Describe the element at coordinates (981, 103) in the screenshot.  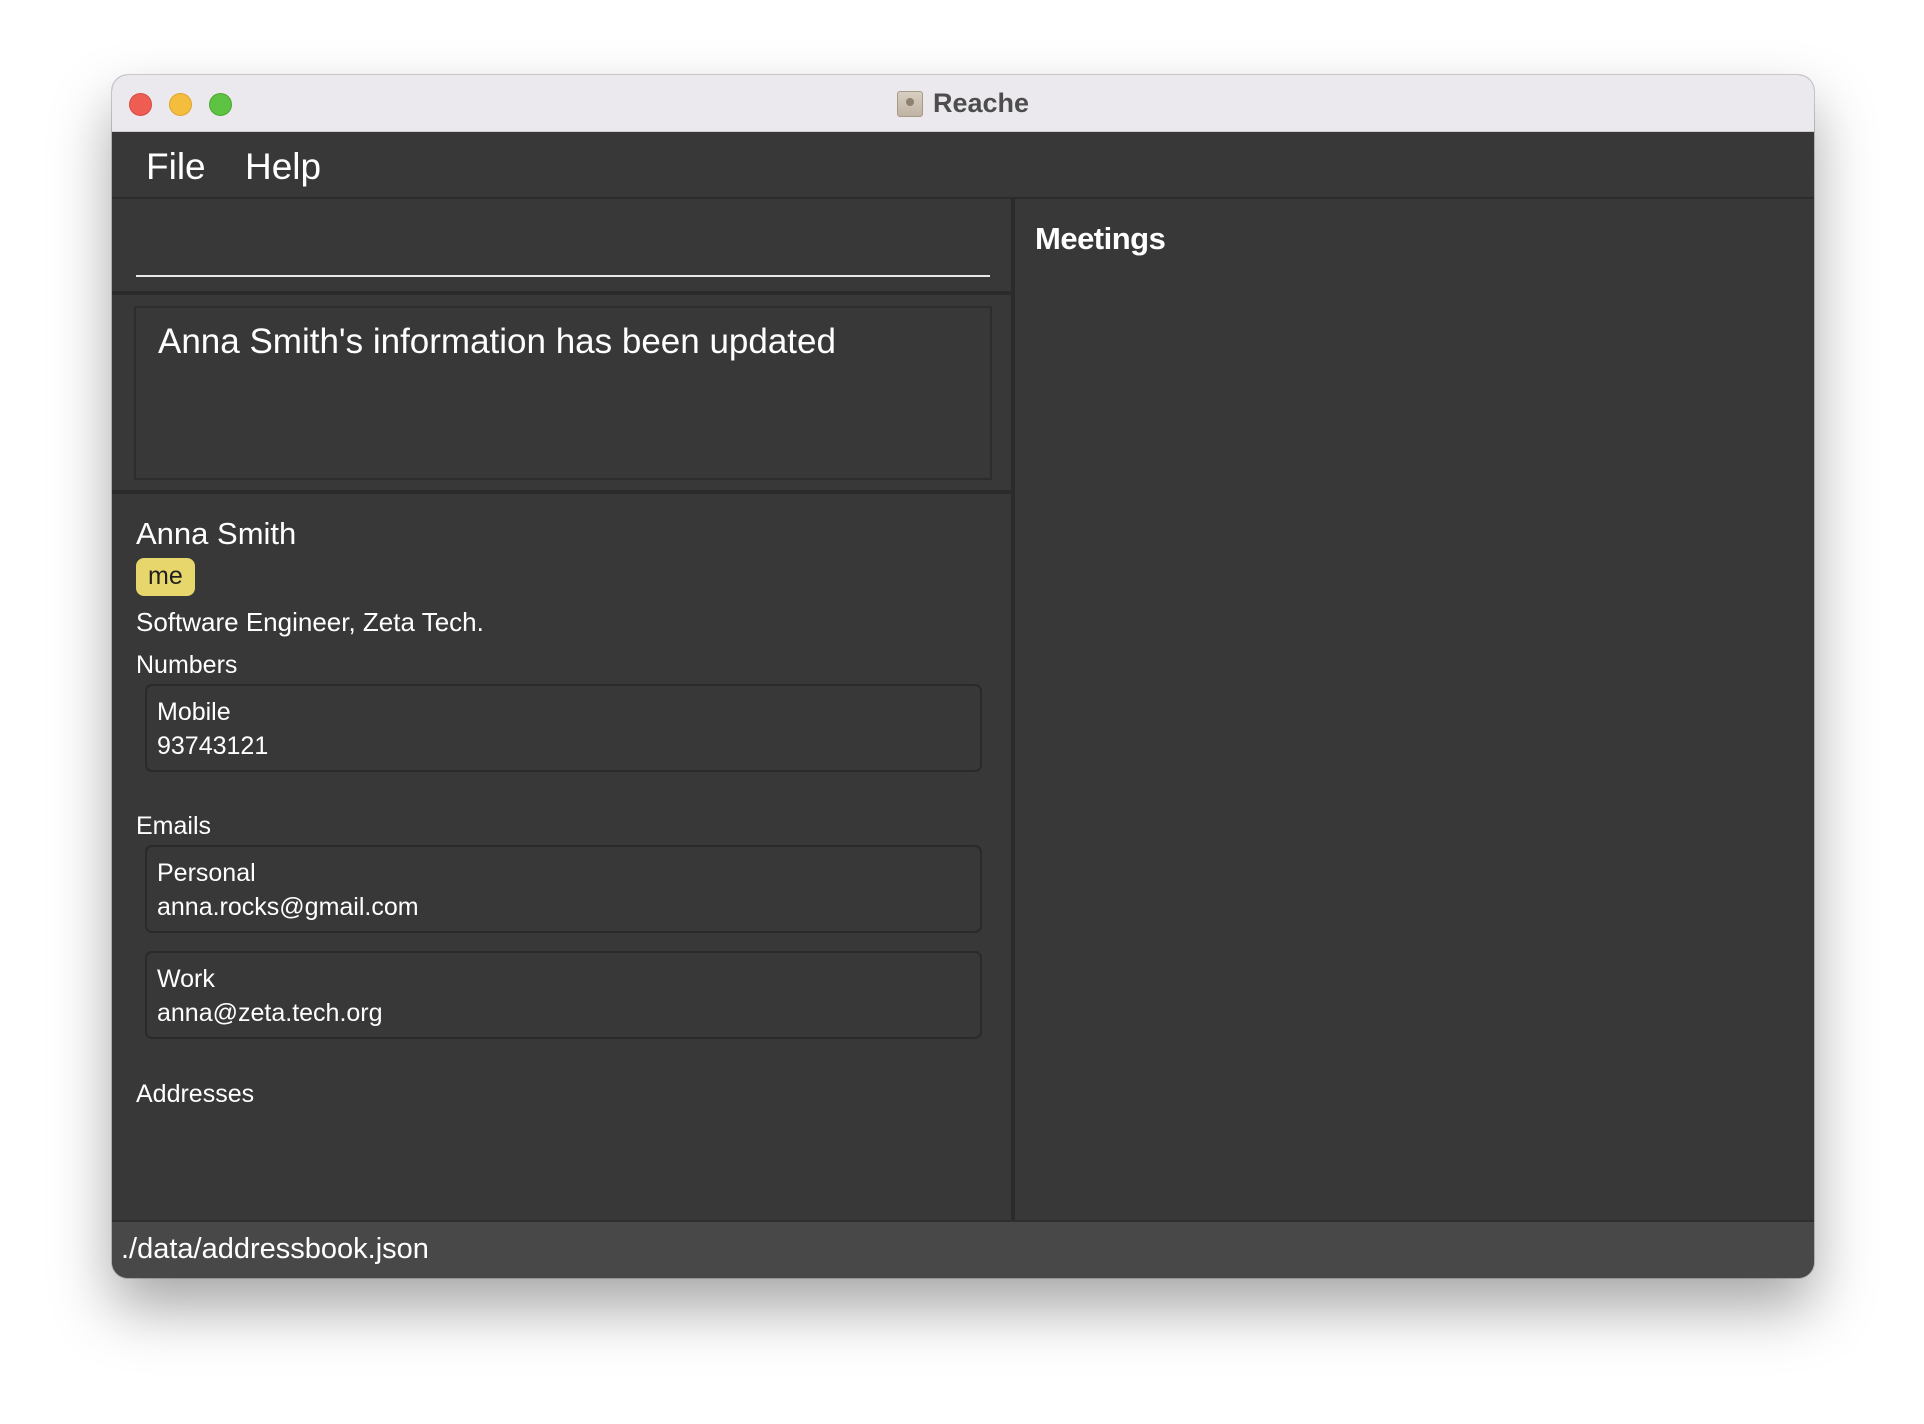
I see `window-title: Reache` at that location.